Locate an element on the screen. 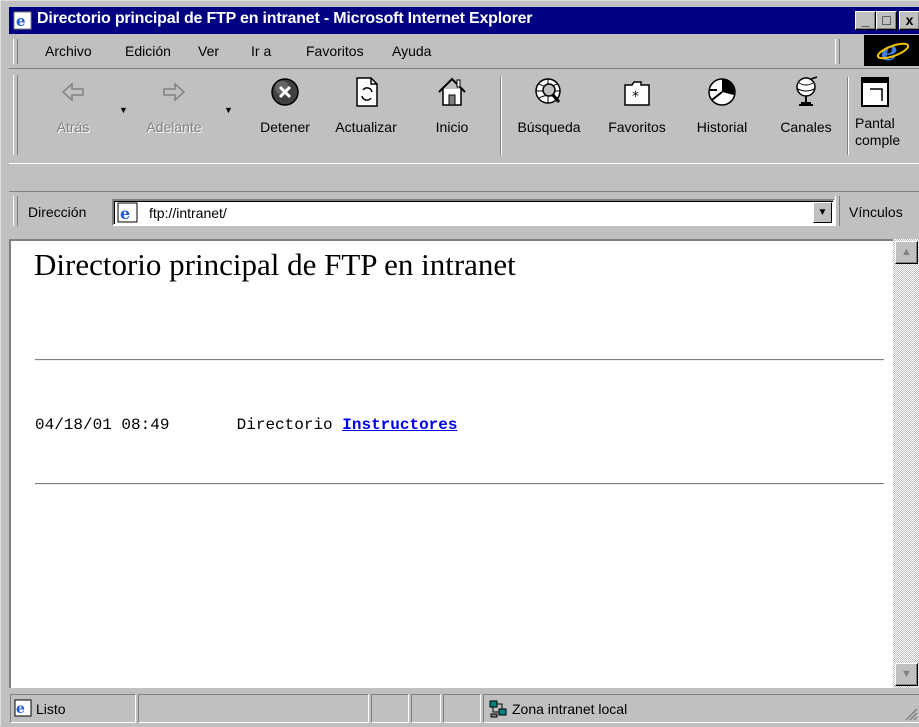 The image size is (919, 727). fullscreen-button: Pantal comple is located at coordinates (886, 115).